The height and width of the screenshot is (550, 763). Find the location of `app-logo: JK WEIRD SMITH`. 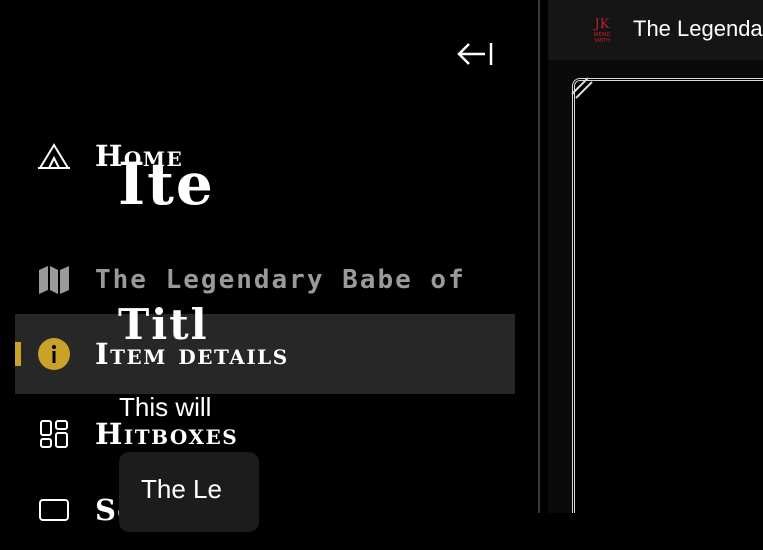

app-logo: JK WEIRD SMITH is located at coordinates (602, 30).